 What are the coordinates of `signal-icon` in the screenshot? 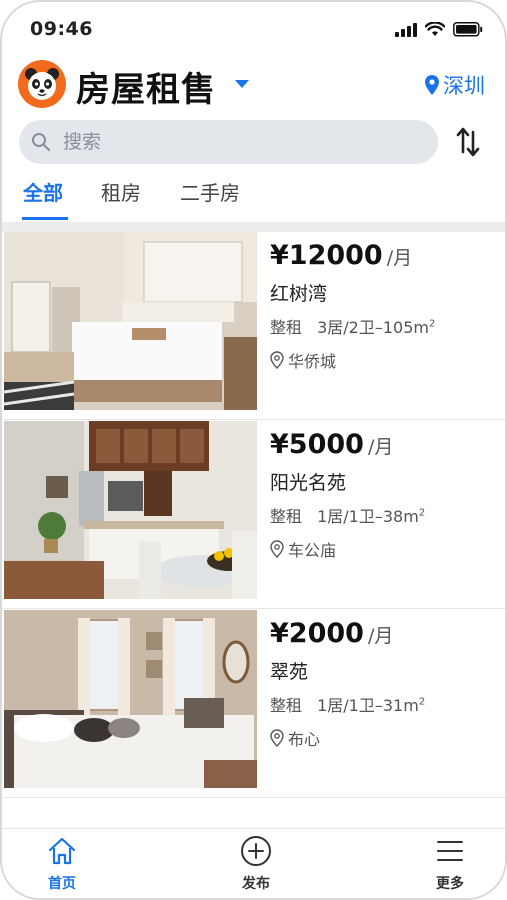 It's located at (406, 29).